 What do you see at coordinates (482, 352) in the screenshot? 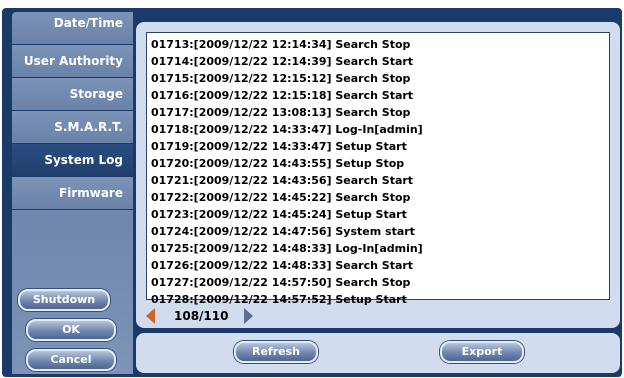
I see `export-button: Export` at bounding box center [482, 352].